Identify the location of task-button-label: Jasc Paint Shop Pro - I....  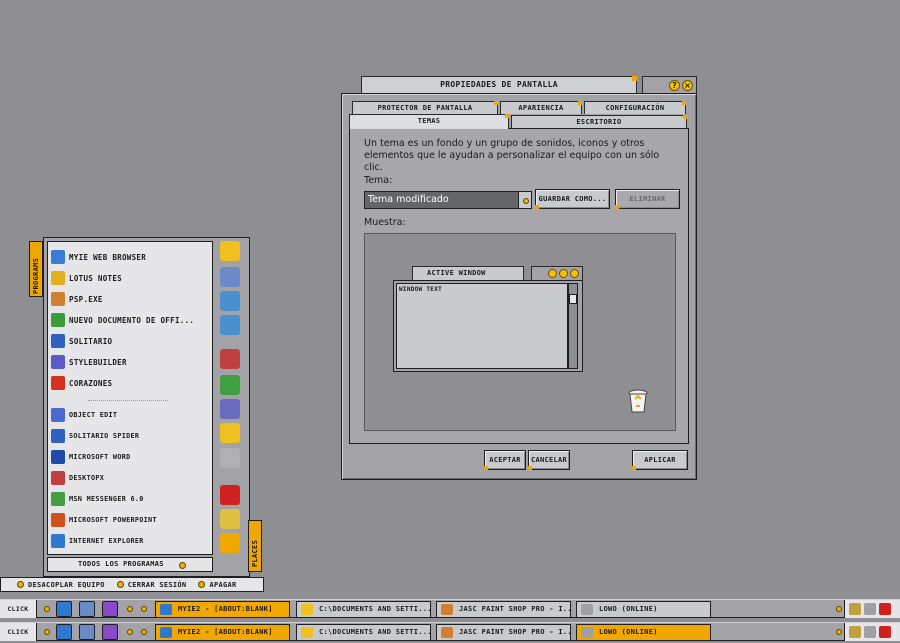
(515, 609).